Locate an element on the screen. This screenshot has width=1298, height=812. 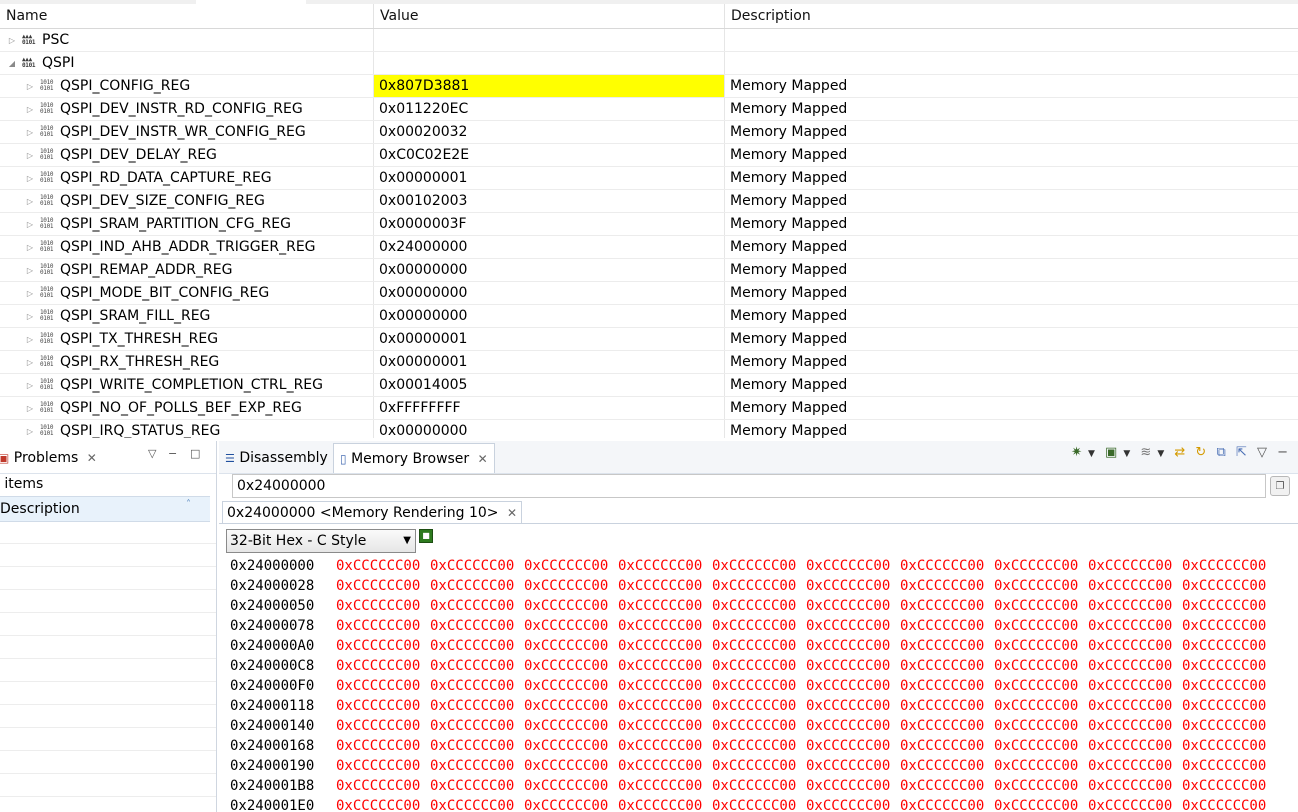
register-value: 0xC0C02E2E is located at coordinates (549, 155).